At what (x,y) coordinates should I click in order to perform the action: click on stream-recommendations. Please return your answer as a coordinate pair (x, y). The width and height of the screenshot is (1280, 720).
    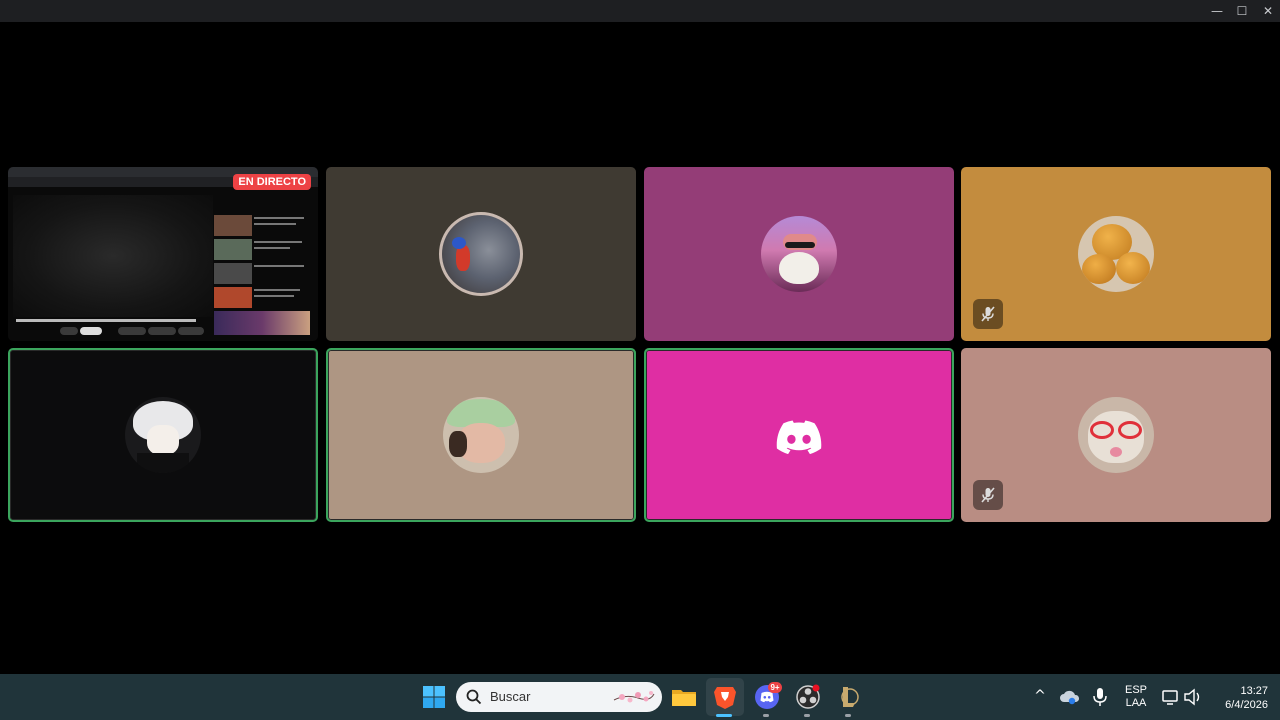
    Looking at the image, I should click on (264, 272).